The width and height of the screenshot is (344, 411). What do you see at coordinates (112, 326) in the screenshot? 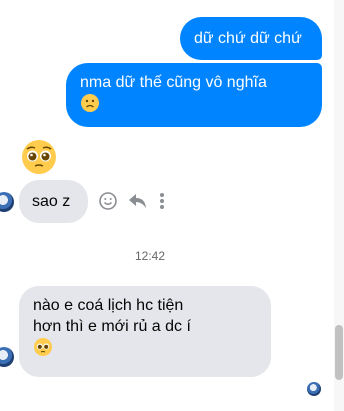
I see `message-text: hơn thì e mới rủ a dc í` at bounding box center [112, 326].